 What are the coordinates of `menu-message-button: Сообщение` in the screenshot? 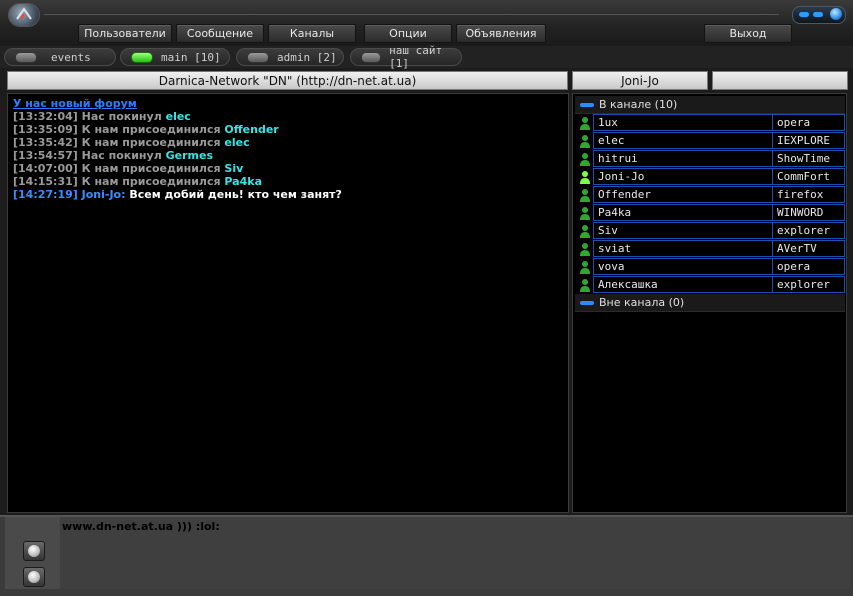 It's located at (220, 33).